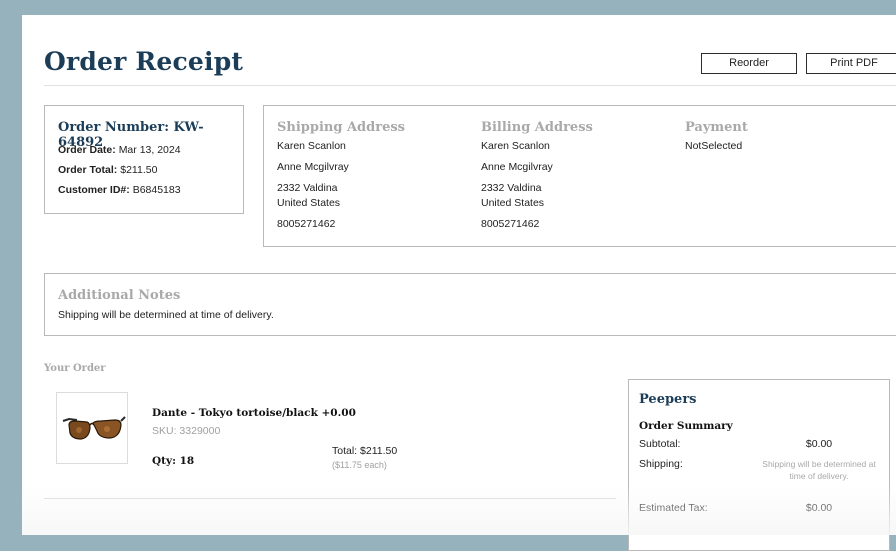 Image resolution: width=896 pixels, height=551 pixels. Describe the element at coordinates (330, 498) in the screenshot. I see `item-divider` at that location.